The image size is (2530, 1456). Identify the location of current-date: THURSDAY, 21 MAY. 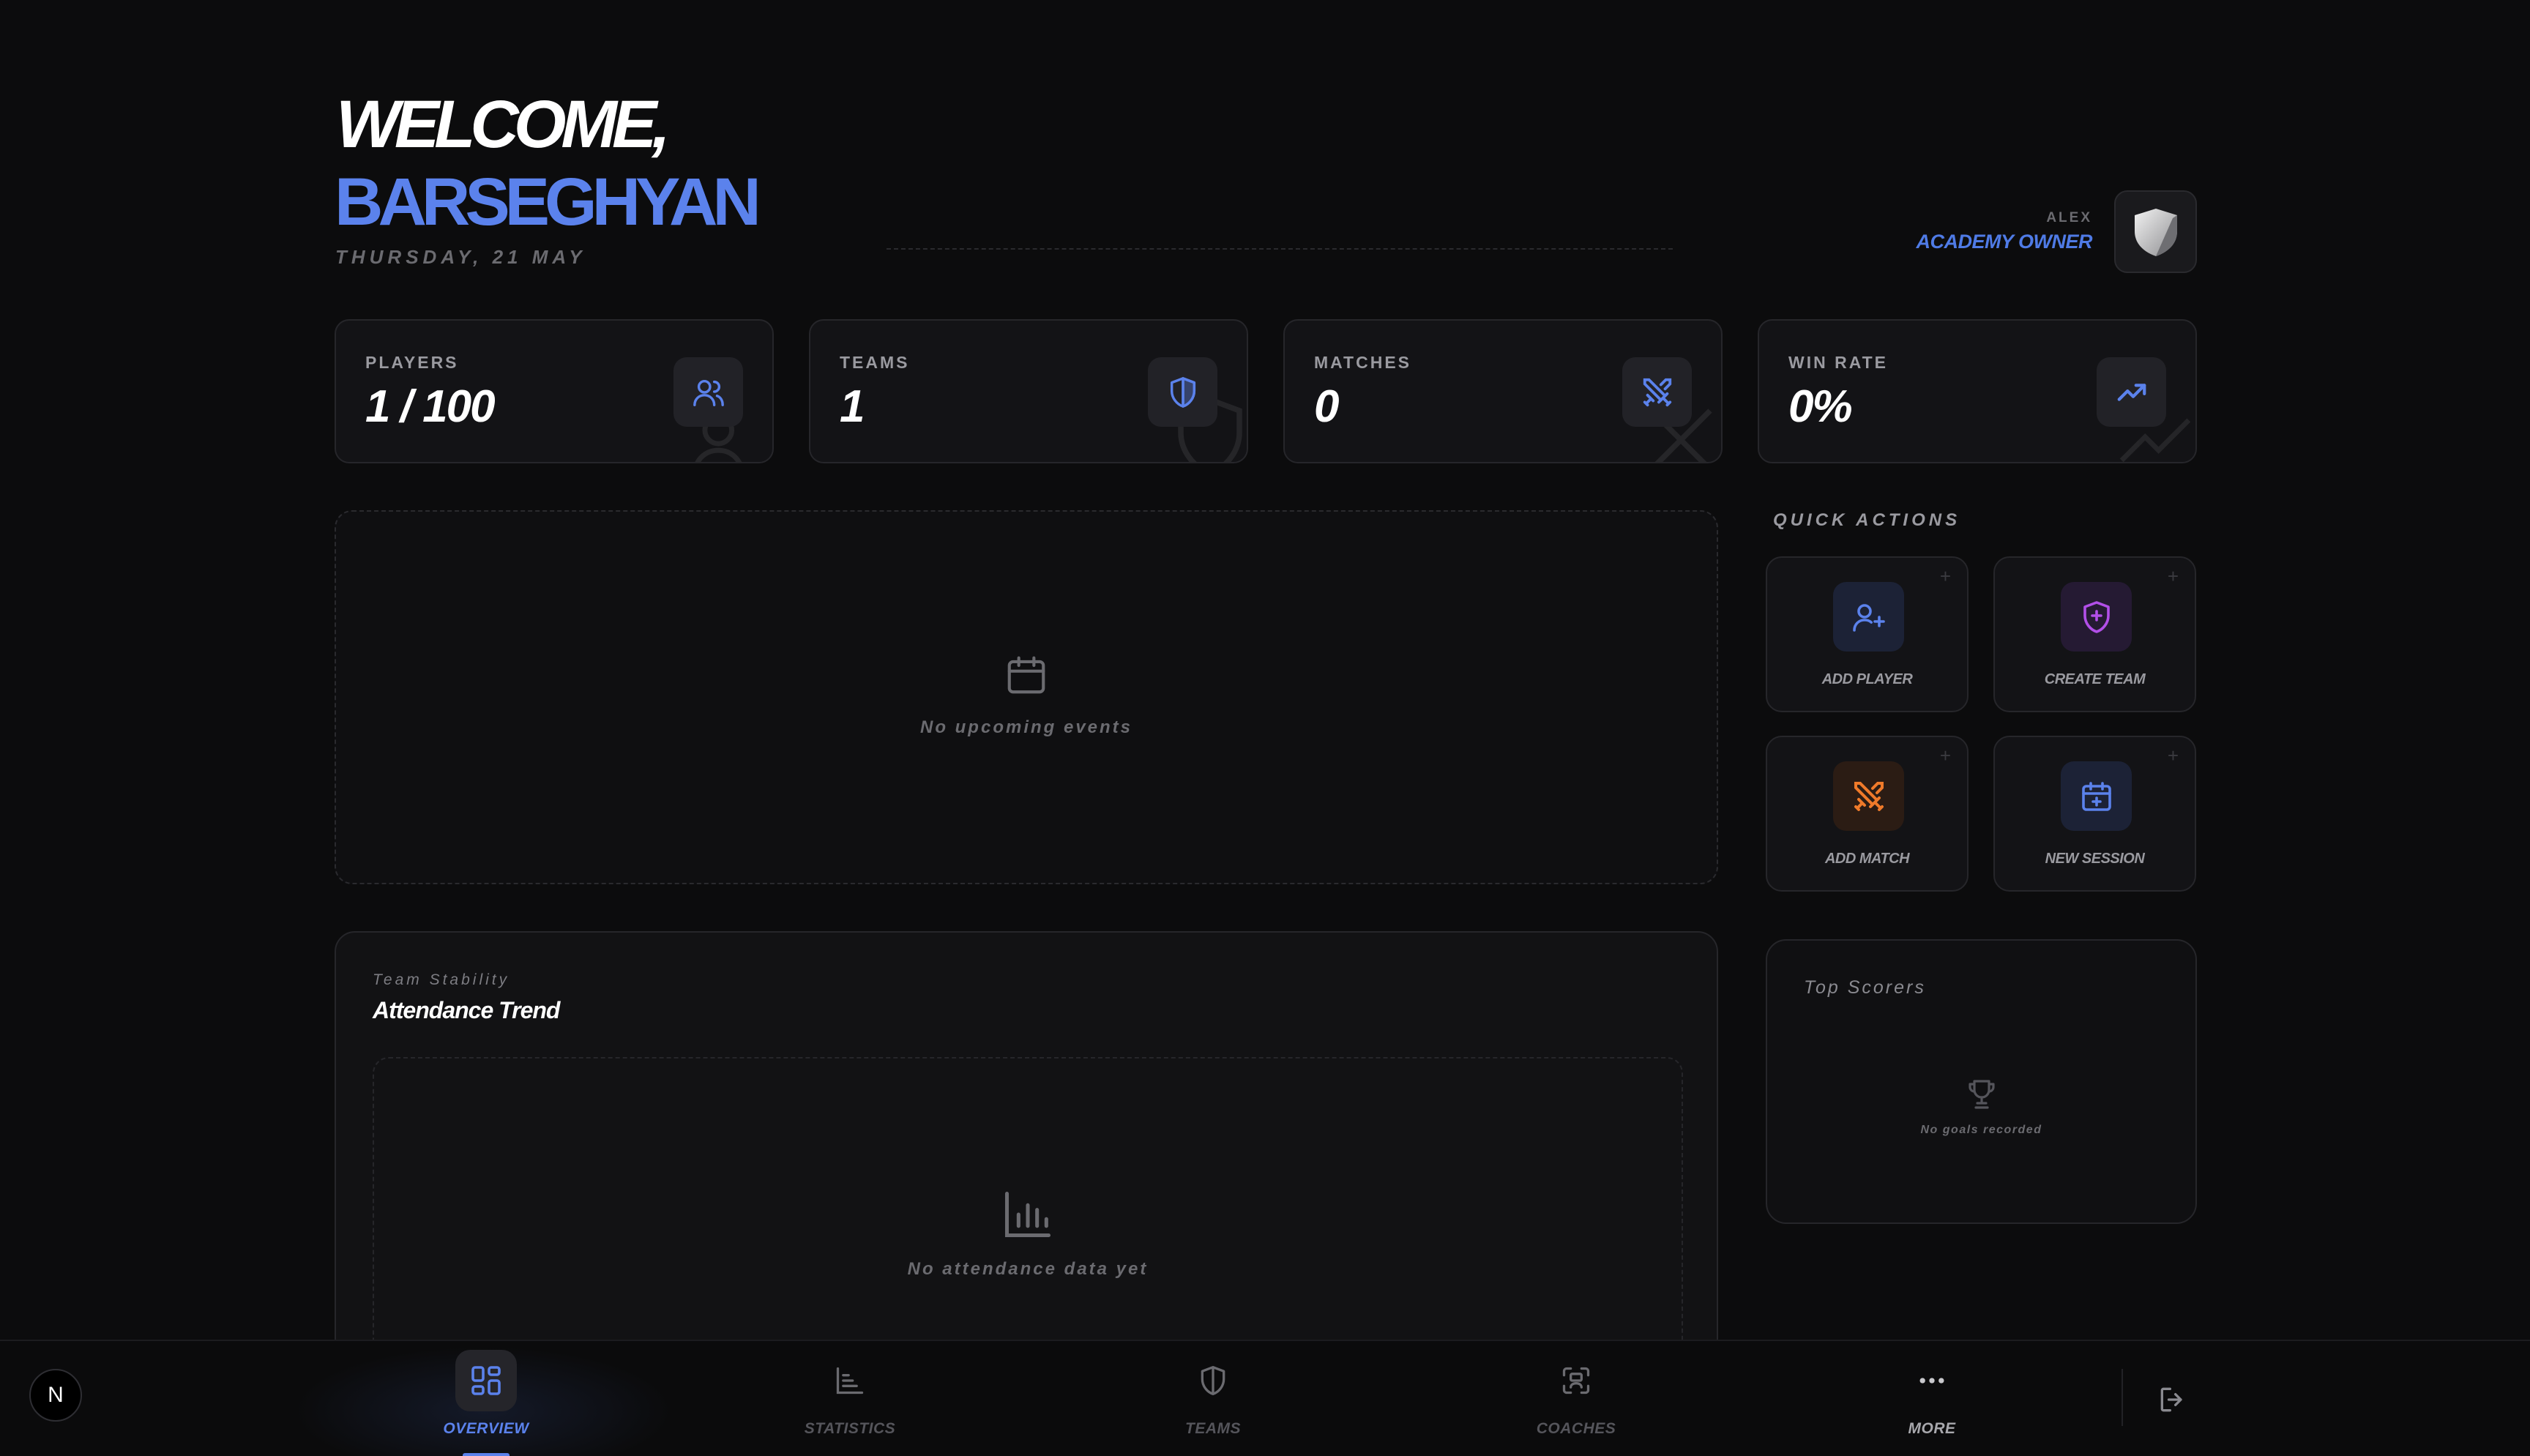
(461, 257).